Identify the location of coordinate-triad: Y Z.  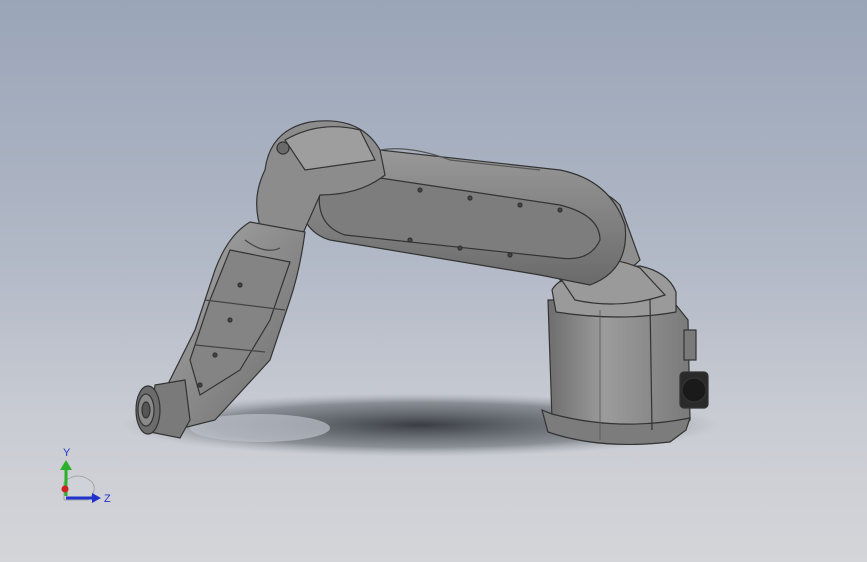
(85, 476).